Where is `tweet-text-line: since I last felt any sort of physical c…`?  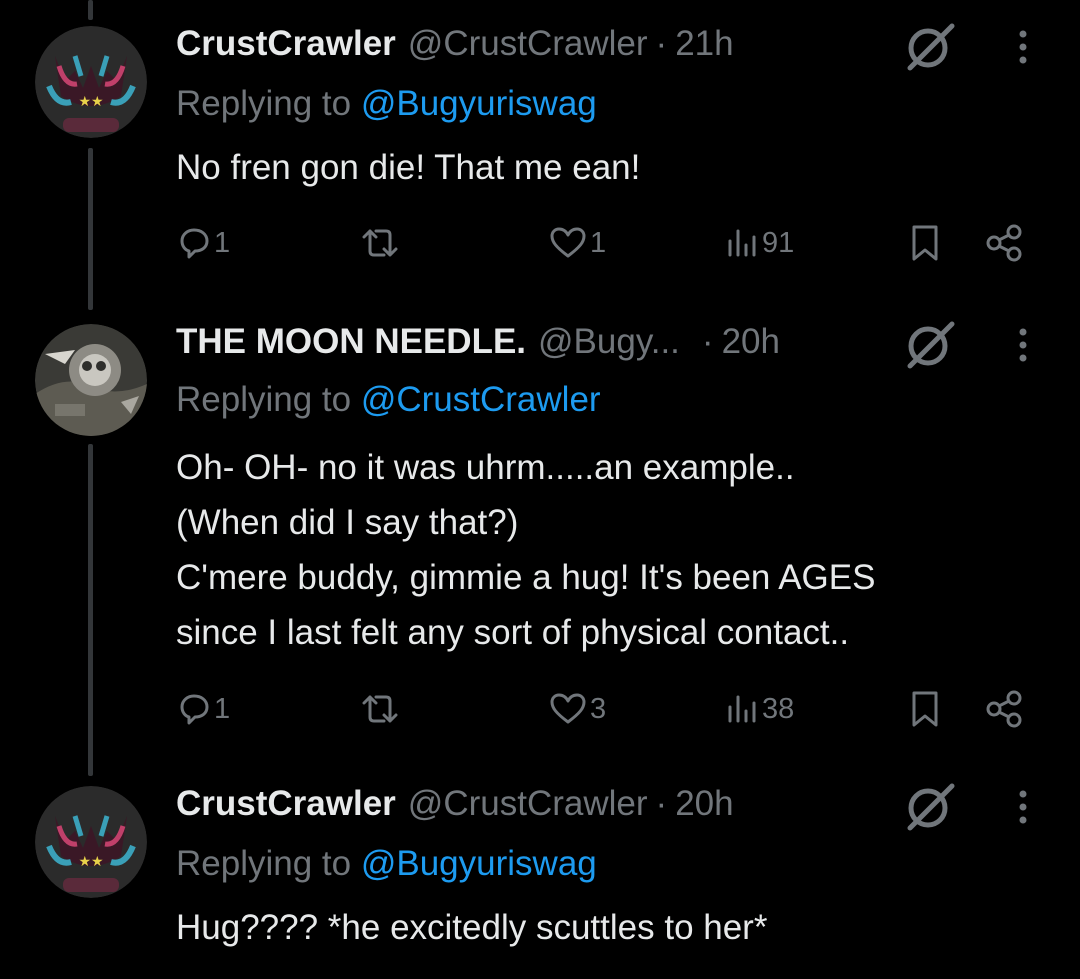 tweet-text-line: since I last felt any sort of physical c… is located at coordinates (513, 632).